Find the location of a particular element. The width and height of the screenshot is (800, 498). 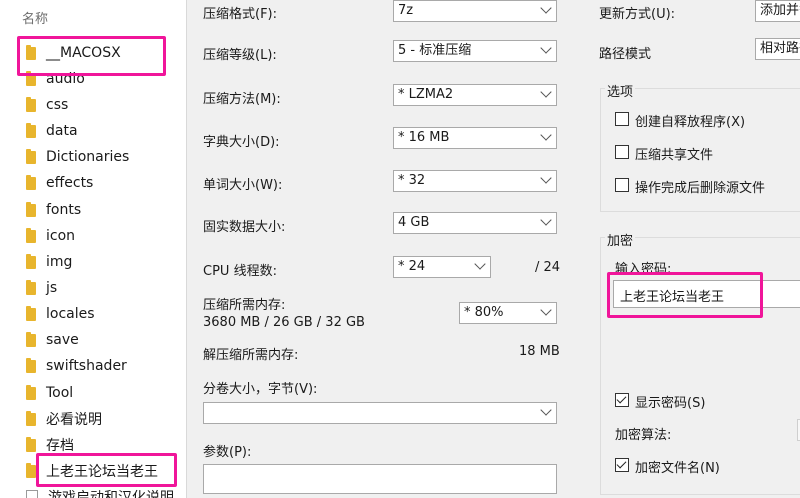

shared-files-checkbox is located at coordinates (622, 152).